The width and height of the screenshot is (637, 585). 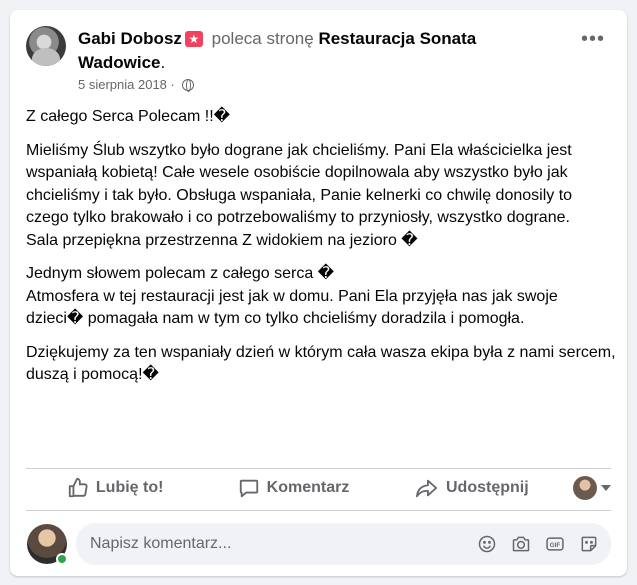 What do you see at coordinates (163, 62) in the screenshot?
I see `page-suffix: .` at bounding box center [163, 62].